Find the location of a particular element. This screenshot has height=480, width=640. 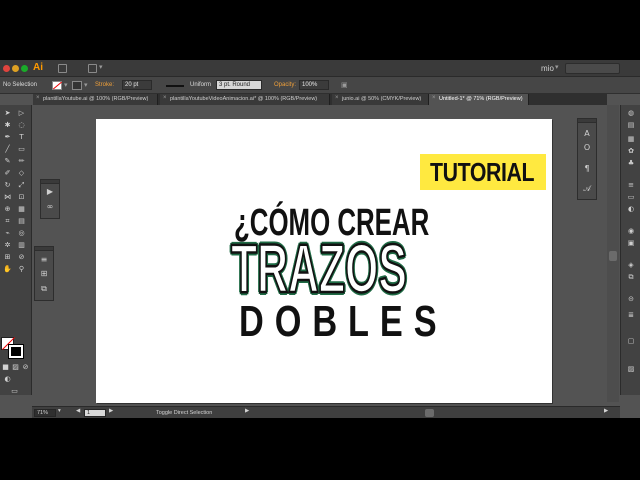

stroke-label: Stroke: is located at coordinates (104, 85).